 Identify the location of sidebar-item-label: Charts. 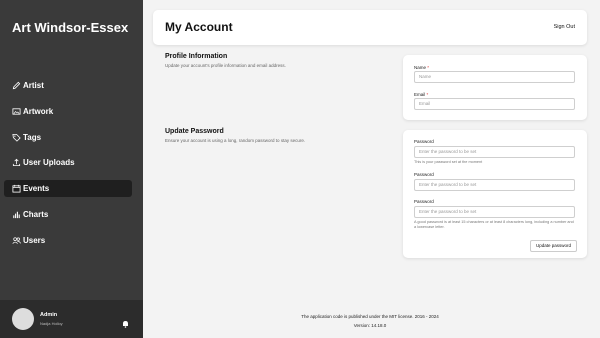
(36, 214).